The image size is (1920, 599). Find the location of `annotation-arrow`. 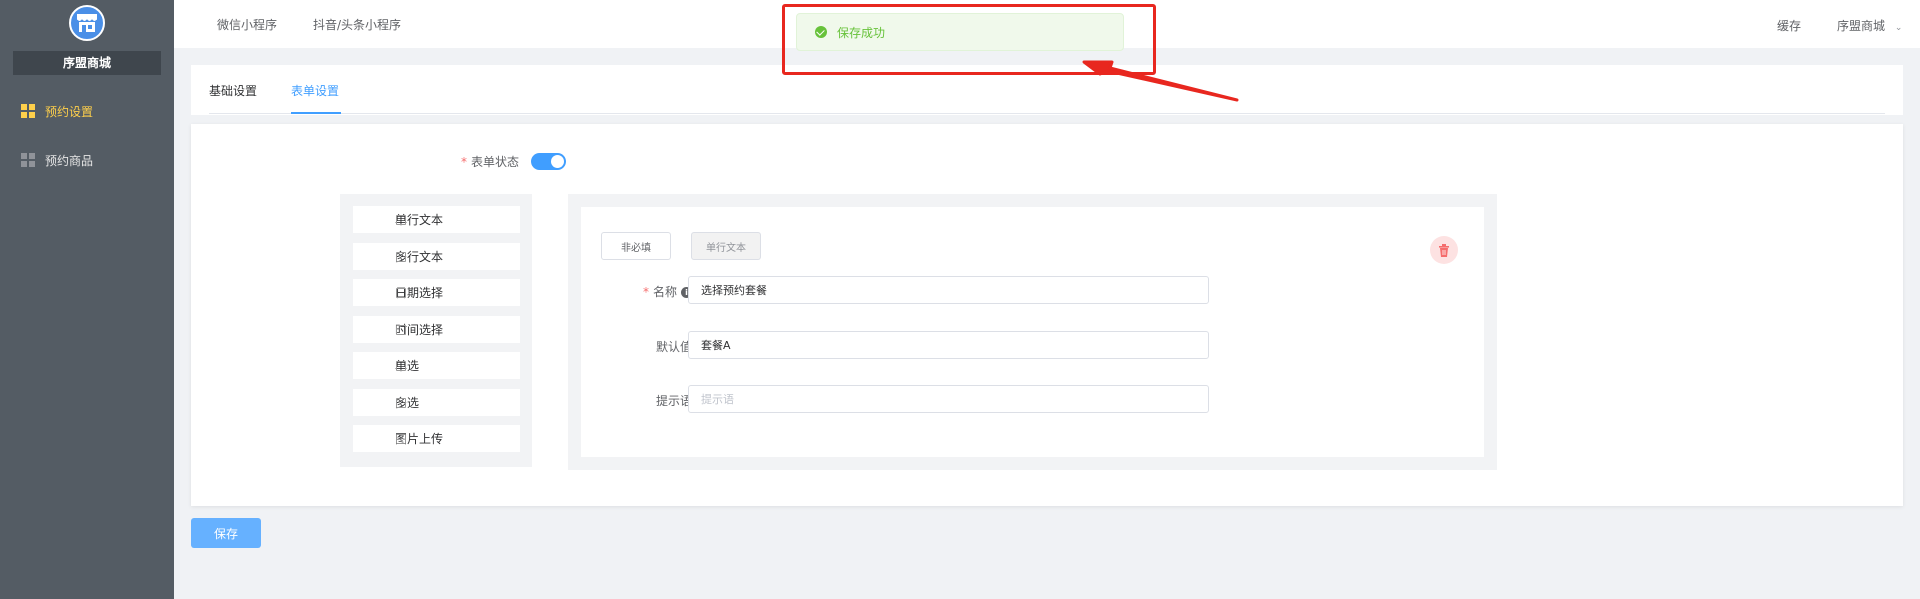

annotation-arrow is located at coordinates (1160, 81).